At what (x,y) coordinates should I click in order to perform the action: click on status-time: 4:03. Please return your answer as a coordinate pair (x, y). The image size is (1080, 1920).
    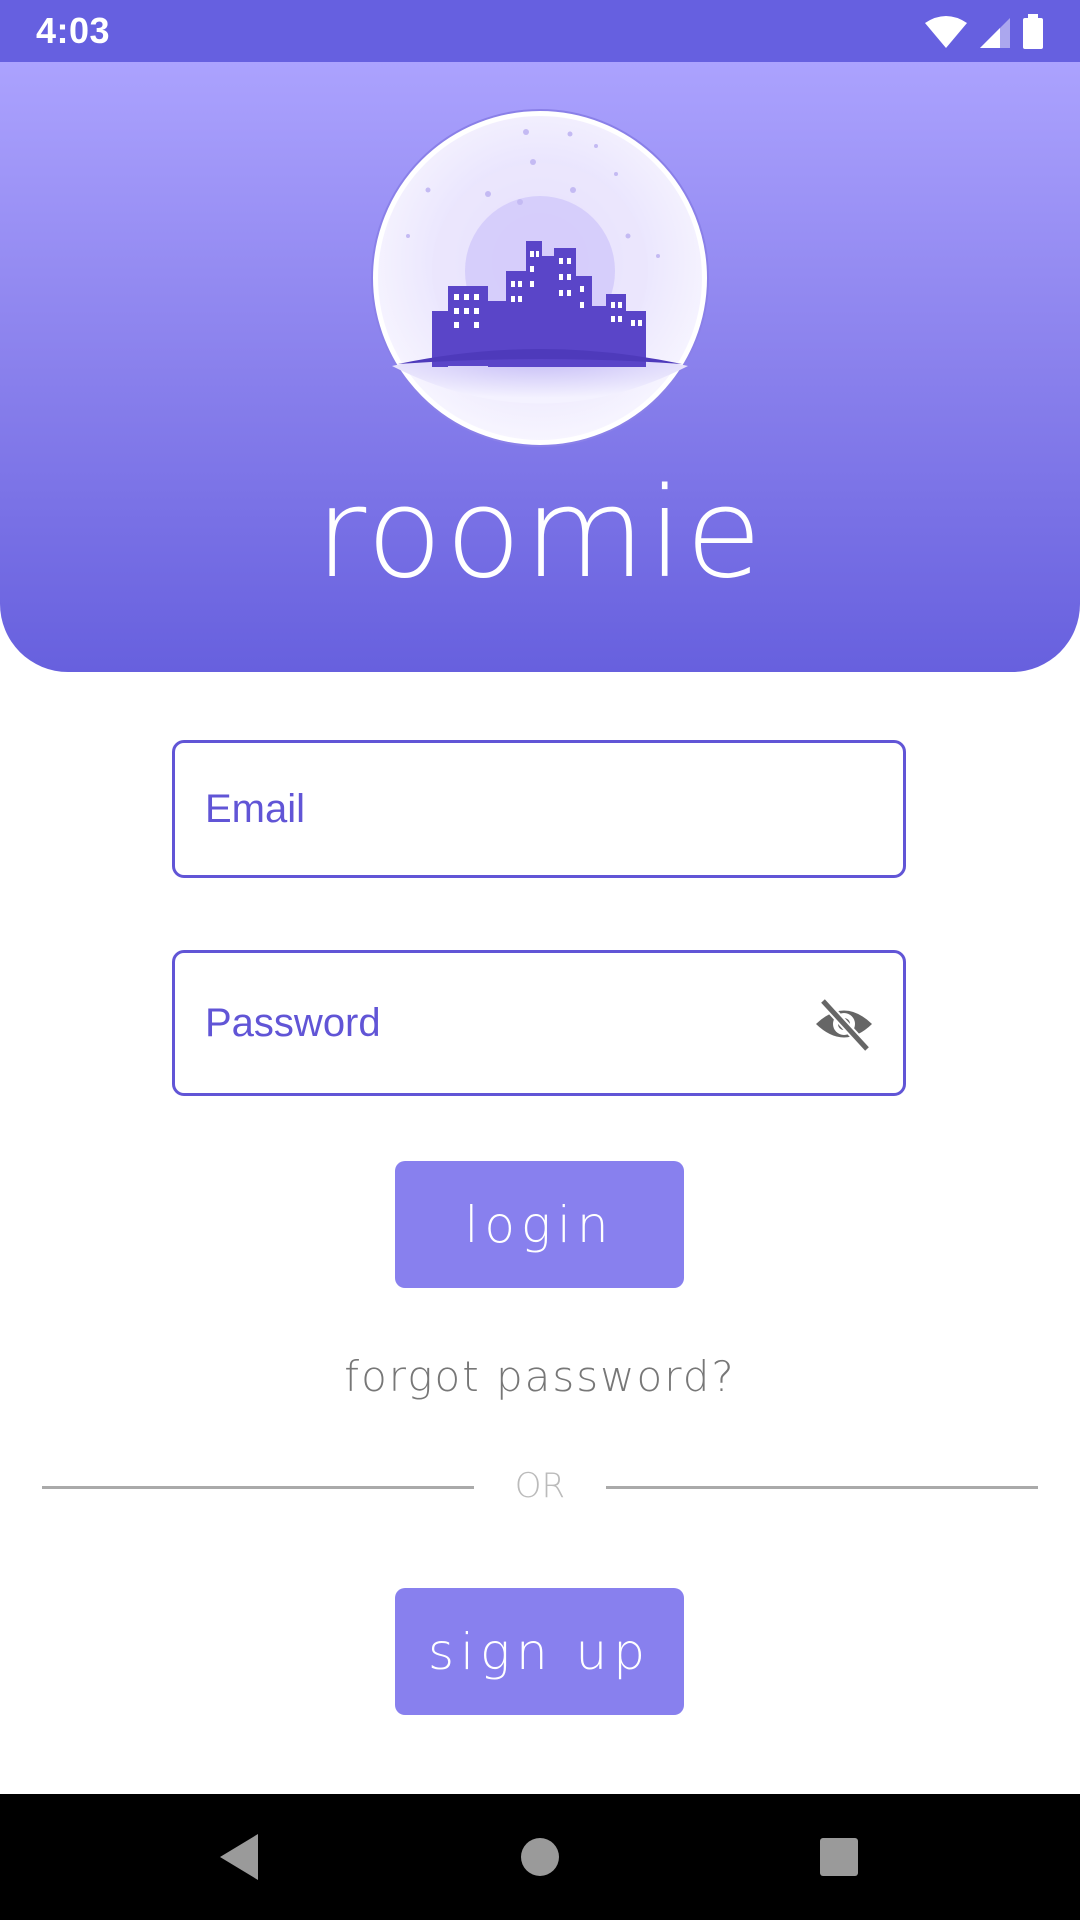
    Looking at the image, I should click on (73, 30).